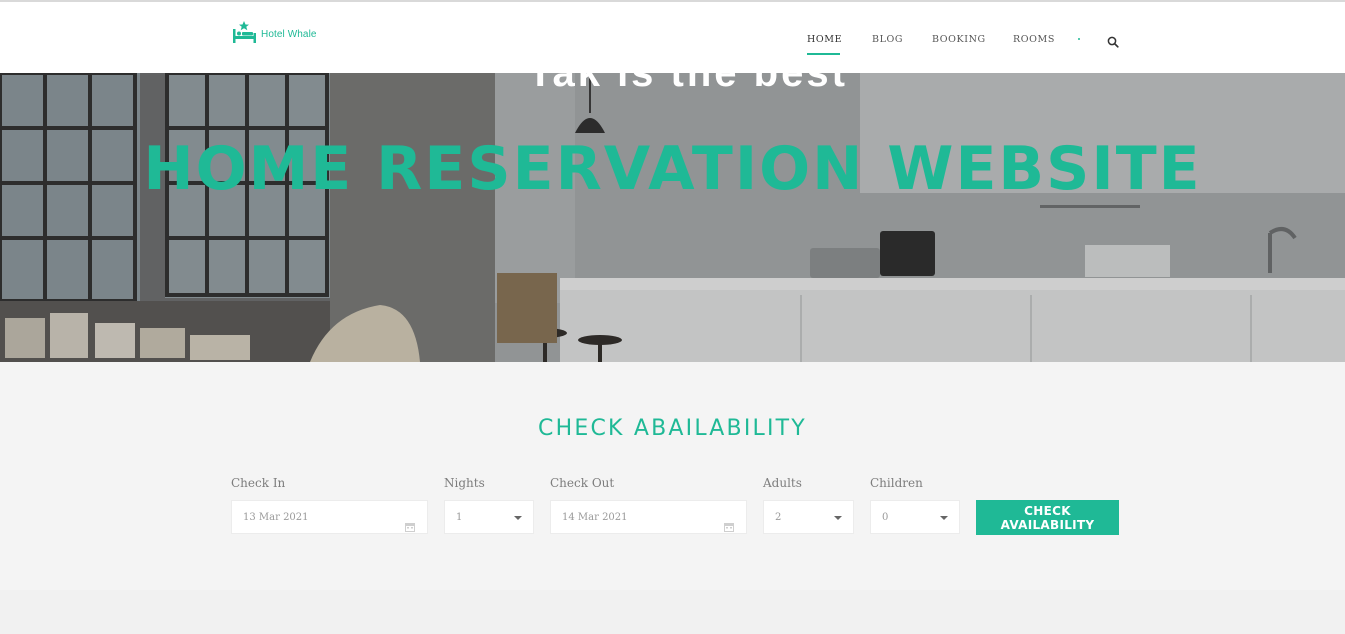 The height and width of the screenshot is (634, 1345). What do you see at coordinates (459, 517) in the screenshot?
I see `nights-value: 1` at bounding box center [459, 517].